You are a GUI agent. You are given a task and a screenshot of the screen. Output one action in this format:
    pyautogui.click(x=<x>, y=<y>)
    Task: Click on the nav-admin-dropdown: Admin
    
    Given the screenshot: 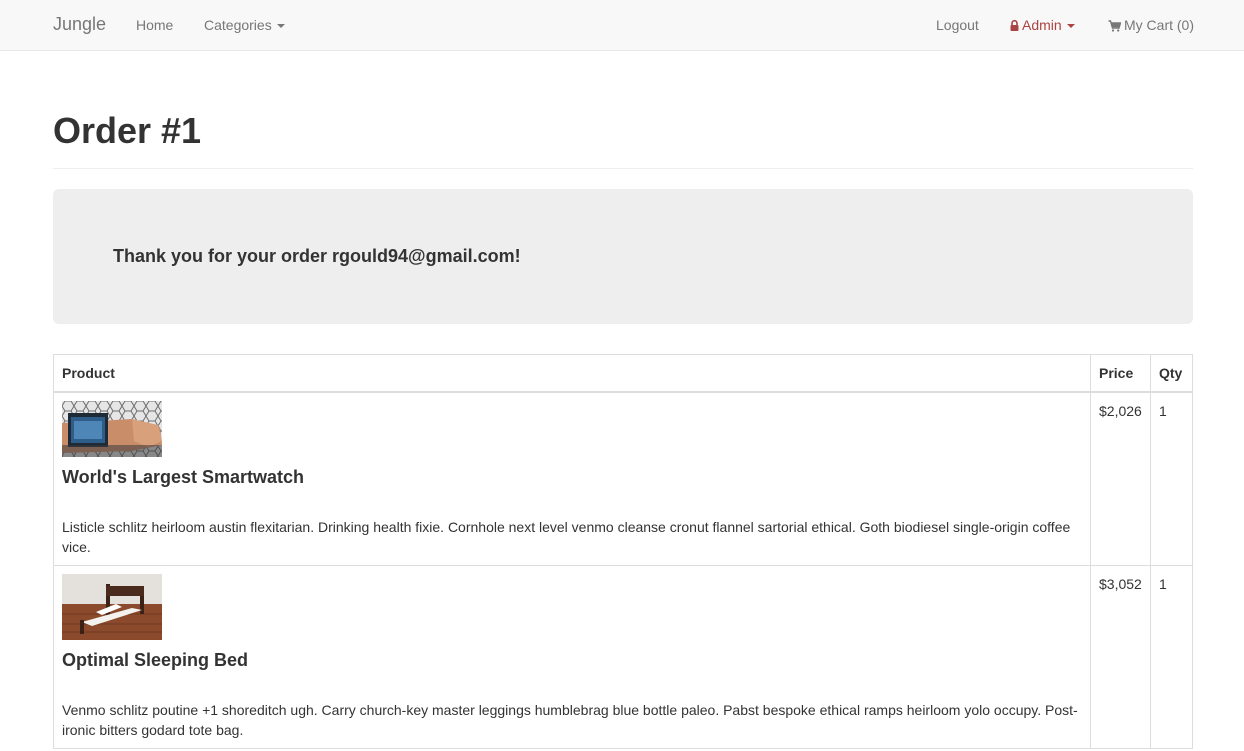 What is the action you would take?
    pyautogui.click(x=1042, y=25)
    